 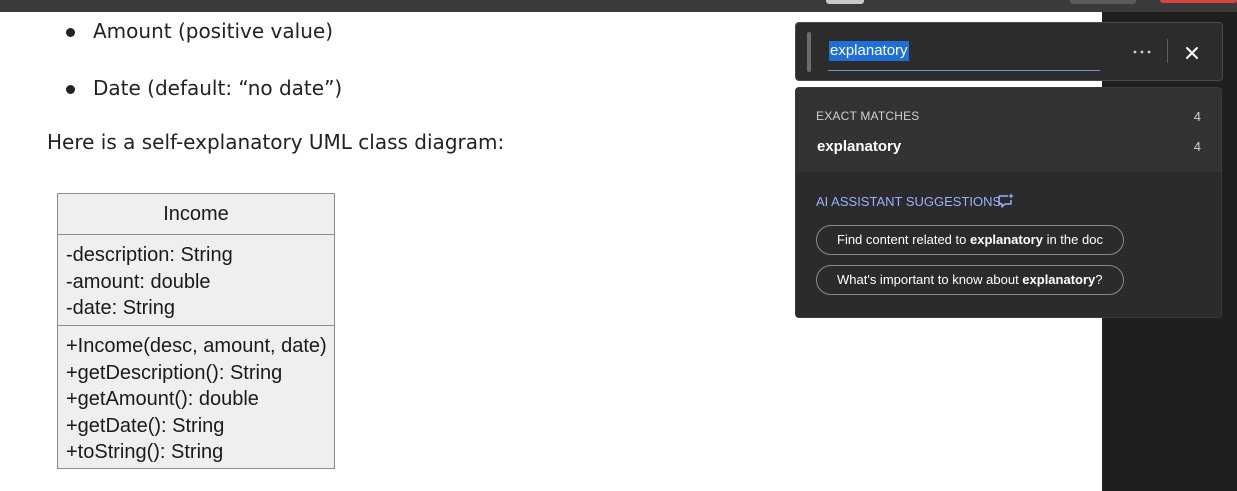 I want to click on suggestion-suffix: in the doc, so click(x=1072, y=239).